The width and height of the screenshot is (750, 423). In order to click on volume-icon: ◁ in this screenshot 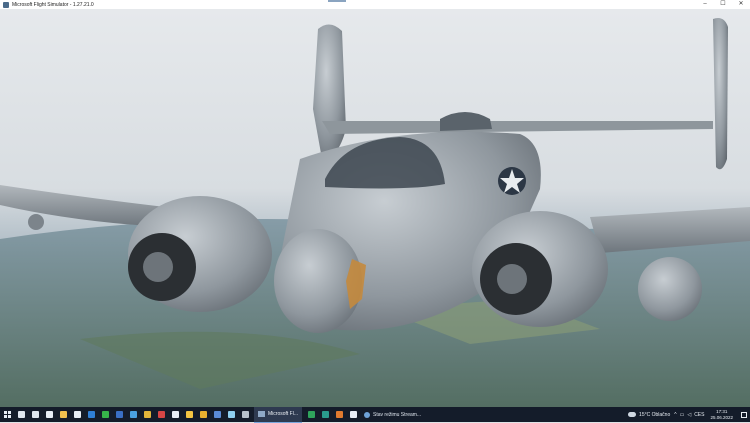, I will do `click(689, 415)`.